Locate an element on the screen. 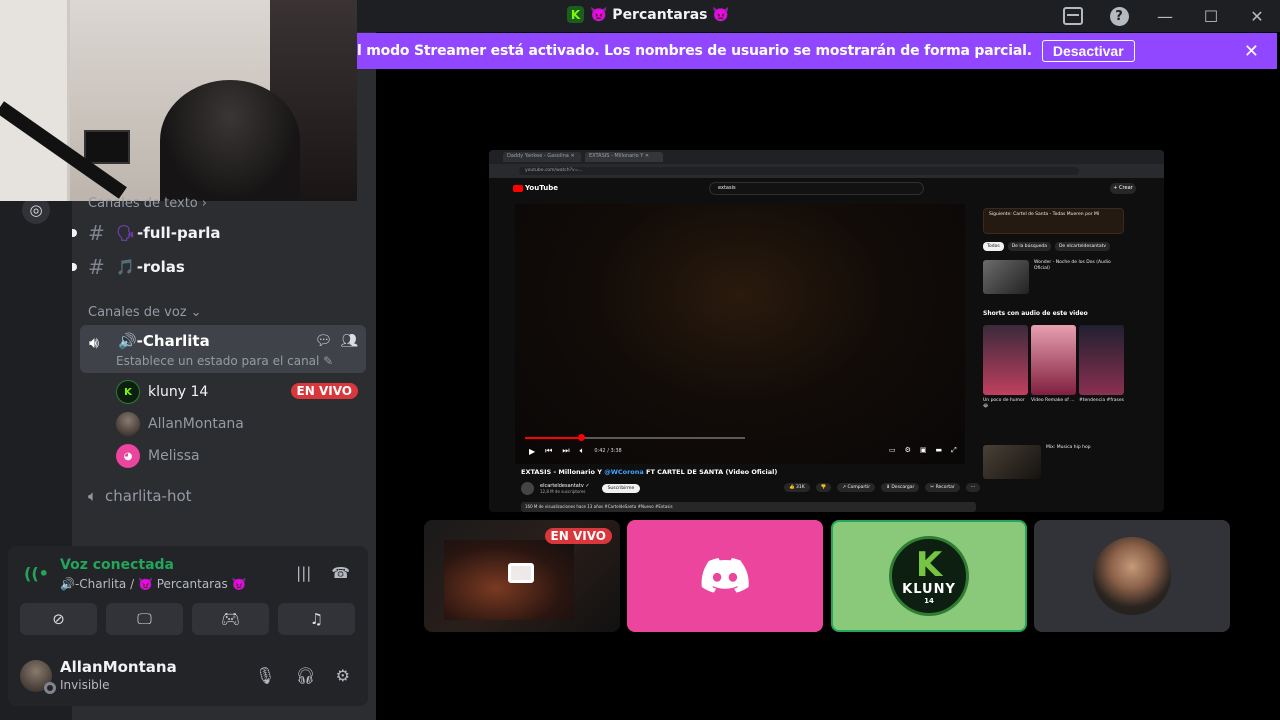  channel-avatar is located at coordinates (527, 488).